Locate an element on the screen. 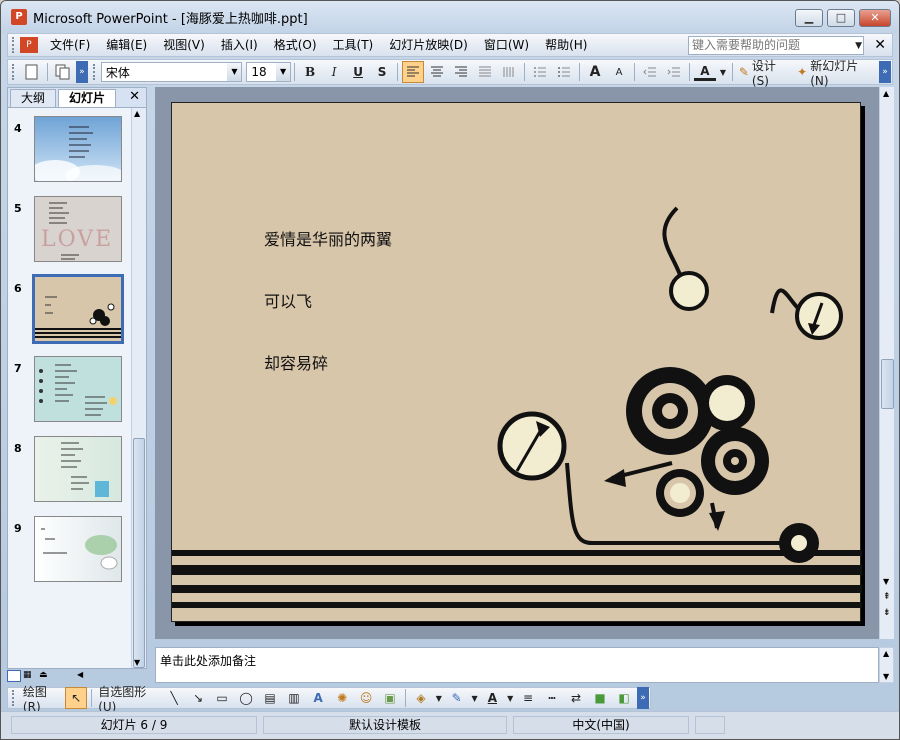 The width and height of the screenshot is (900, 740). fill-dropdown-icon: ▼ is located at coordinates (439, 698).